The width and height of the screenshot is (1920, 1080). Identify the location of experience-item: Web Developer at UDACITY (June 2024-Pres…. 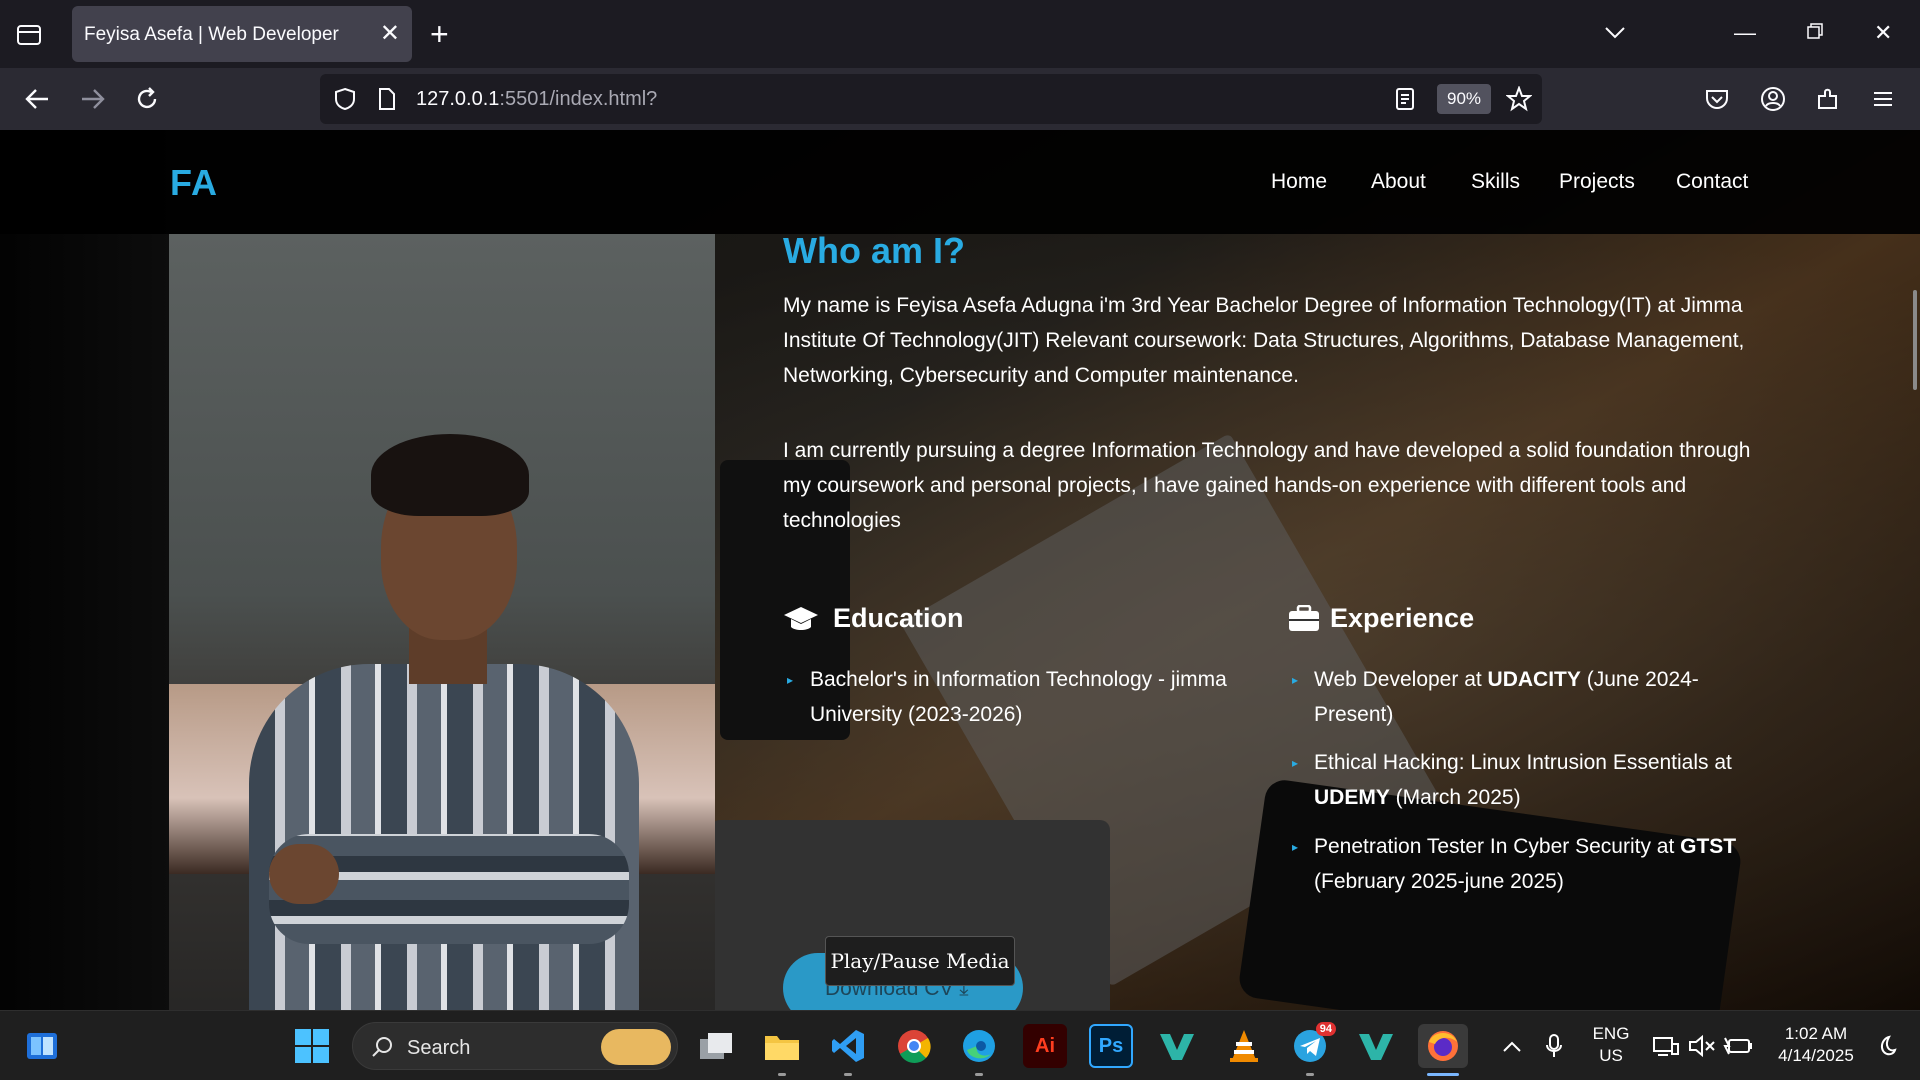
(1506, 697).